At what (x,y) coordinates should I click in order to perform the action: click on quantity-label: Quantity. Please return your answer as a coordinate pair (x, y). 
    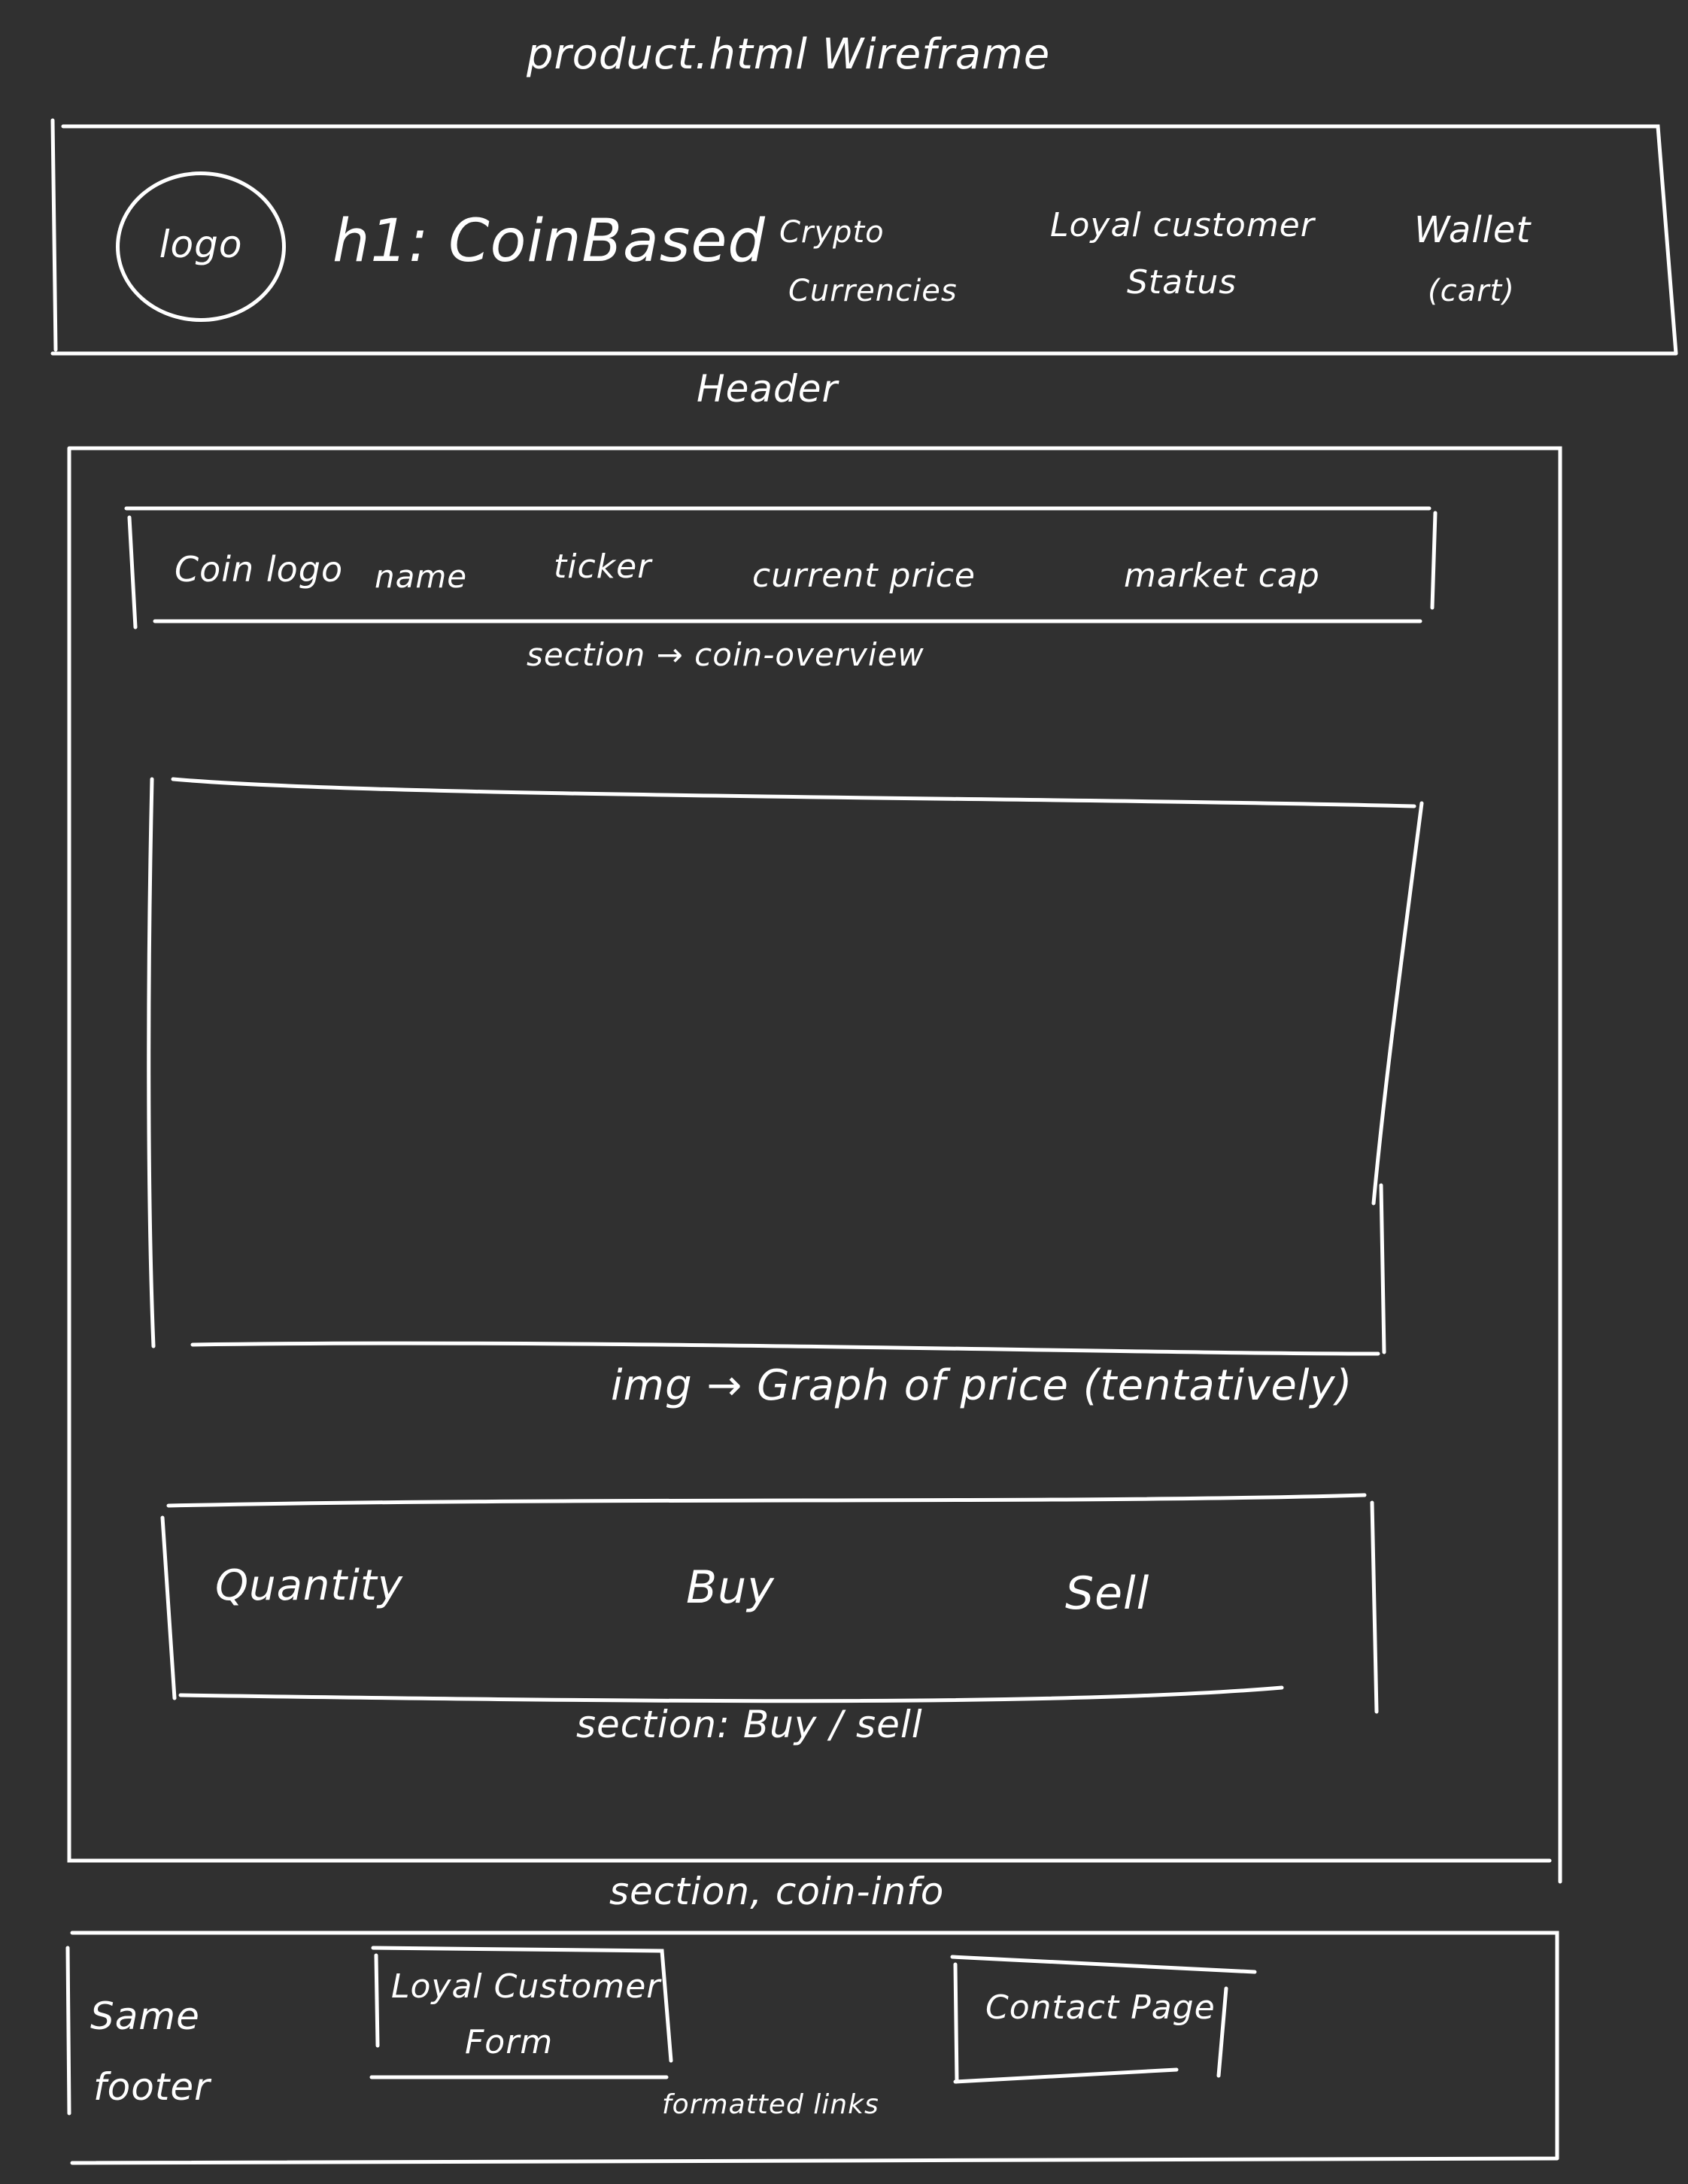
    Looking at the image, I should click on (309, 1585).